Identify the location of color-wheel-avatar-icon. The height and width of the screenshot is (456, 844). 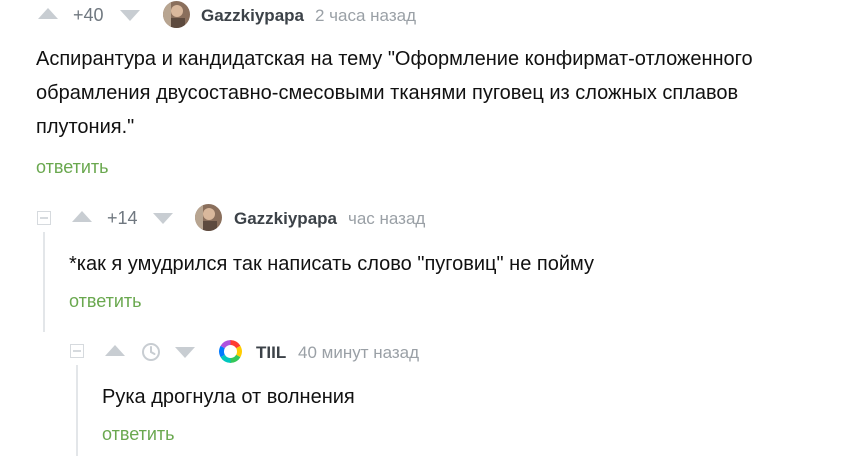
(230, 351).